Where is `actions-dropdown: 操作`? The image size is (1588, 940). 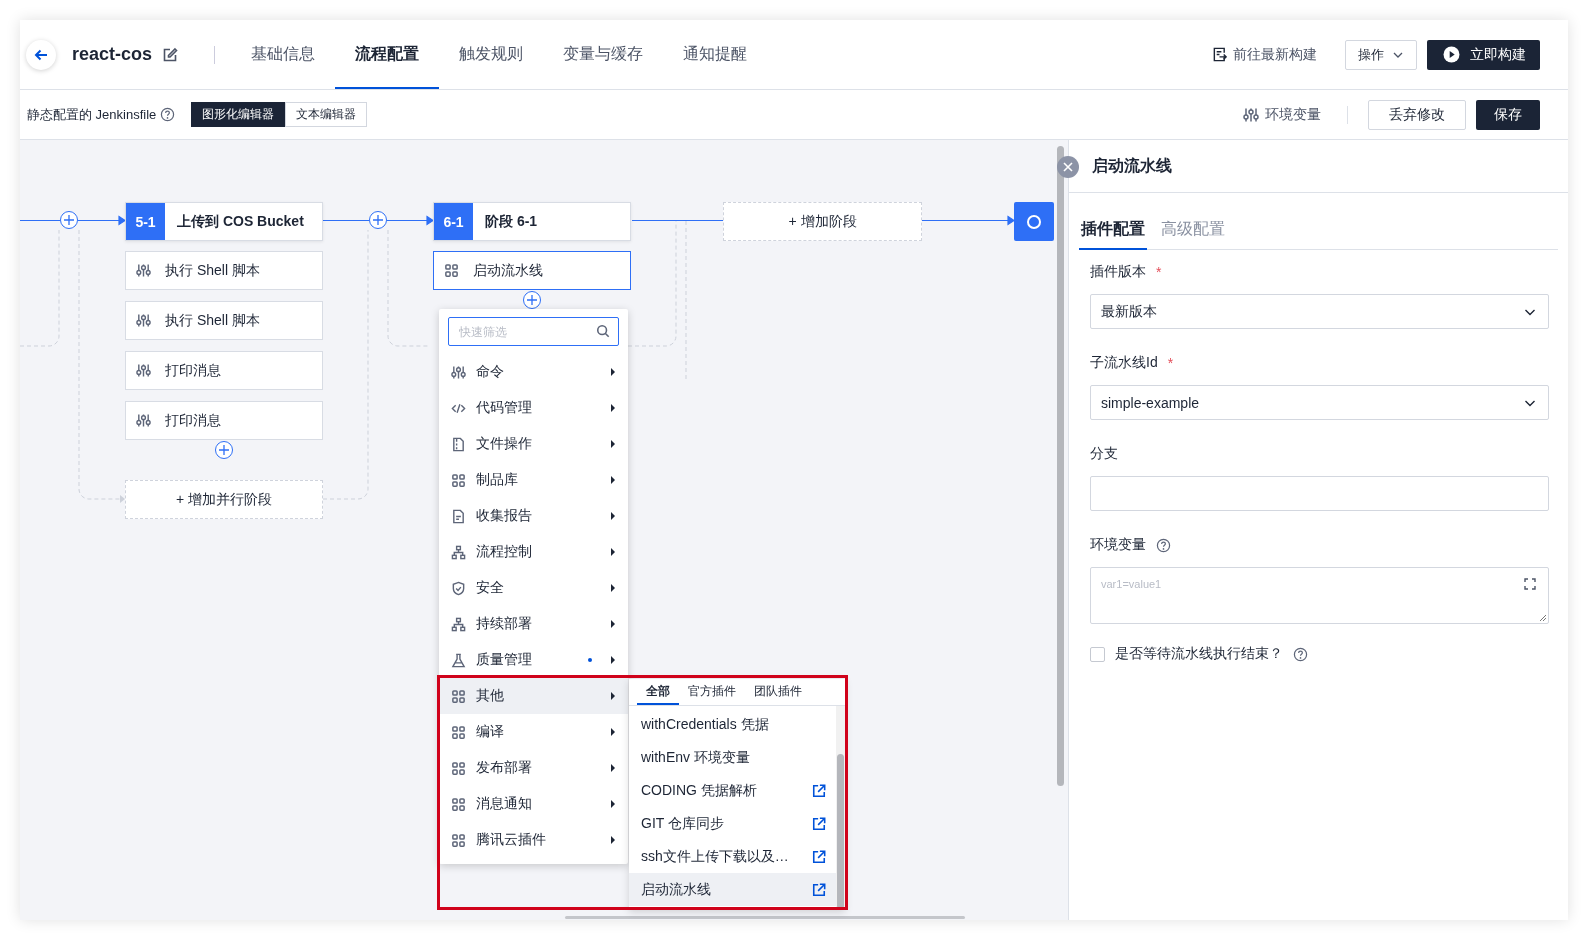
actions-dropdown: 操作 is located at coordinates (1381, 54).